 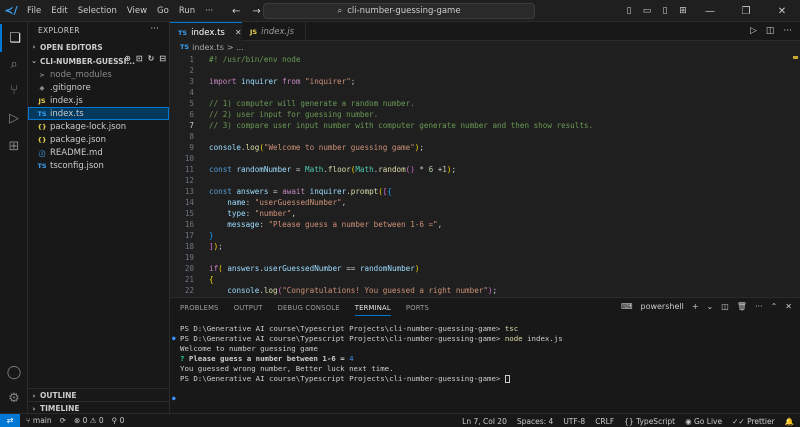 What do you see at coordinates (788, 306) in the screenshot?
I see `close-panel-icon: ✕` at bounding box center [788, 306].